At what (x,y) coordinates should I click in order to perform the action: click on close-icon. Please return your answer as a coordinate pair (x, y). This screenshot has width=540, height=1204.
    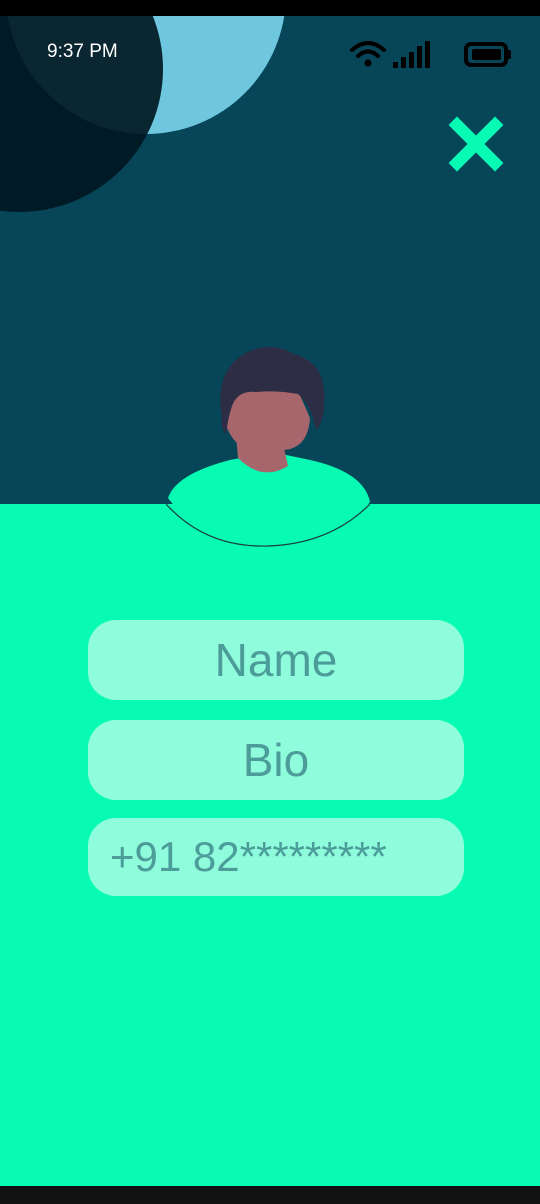
    Looking at the image, I should click on (476, 144).